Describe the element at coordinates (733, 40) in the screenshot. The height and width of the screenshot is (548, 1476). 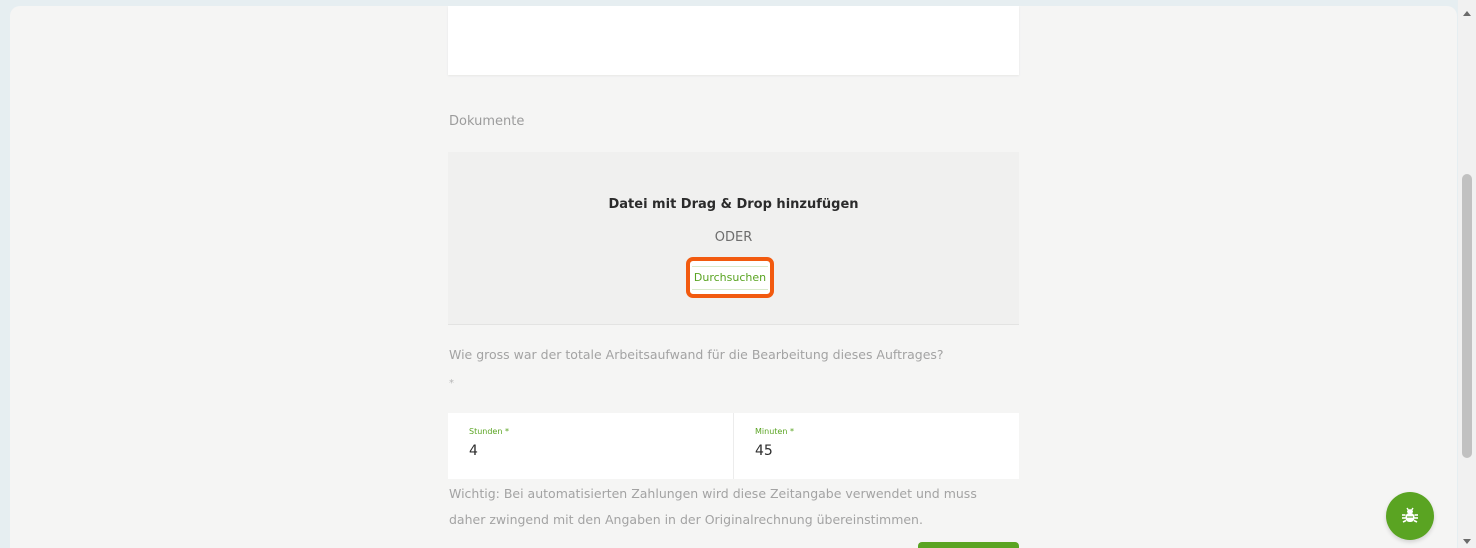
I see `previous-field-card` at that location.